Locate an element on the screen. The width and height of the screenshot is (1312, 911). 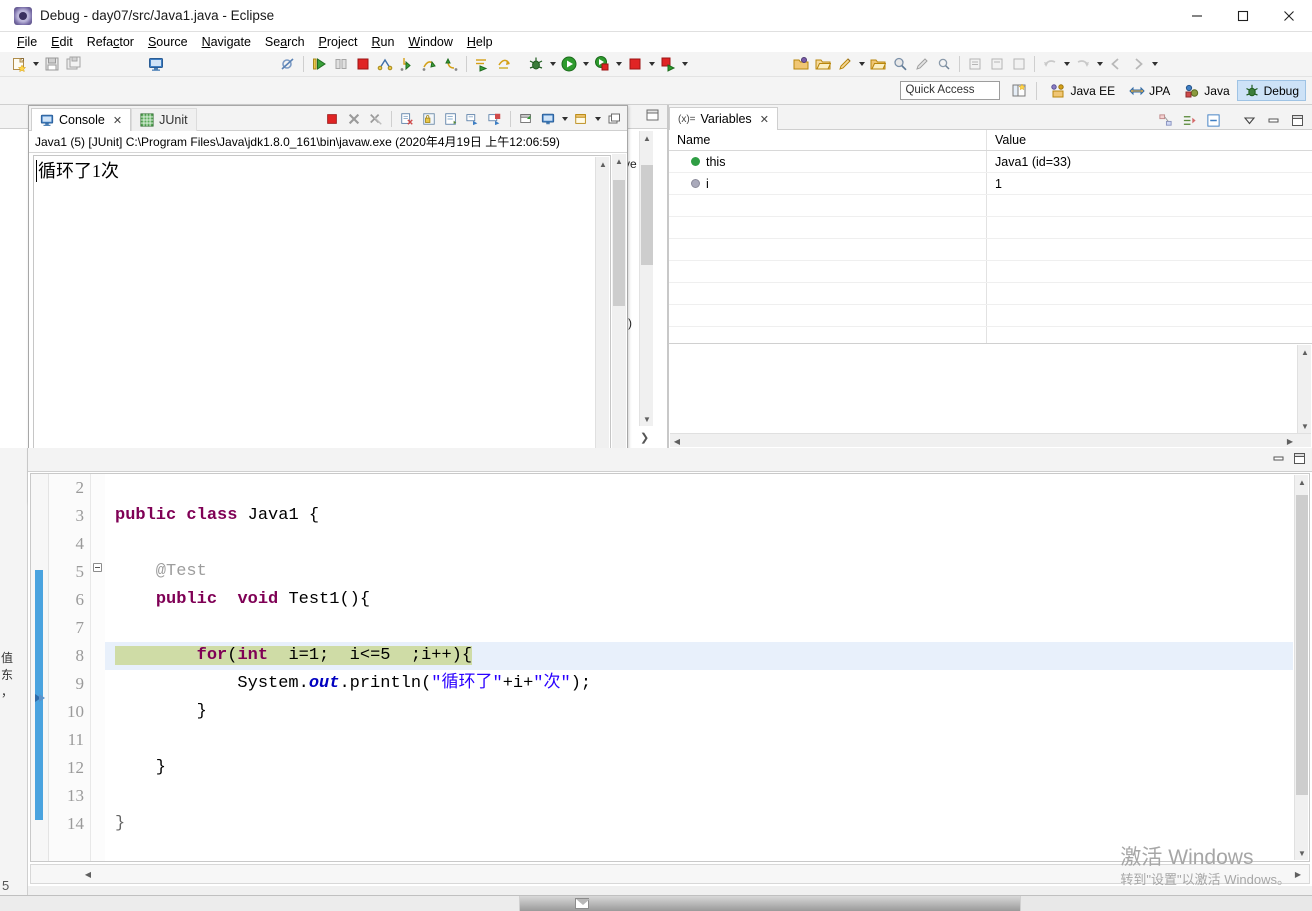
menu-window: Window is located at coordinates (430, 42).